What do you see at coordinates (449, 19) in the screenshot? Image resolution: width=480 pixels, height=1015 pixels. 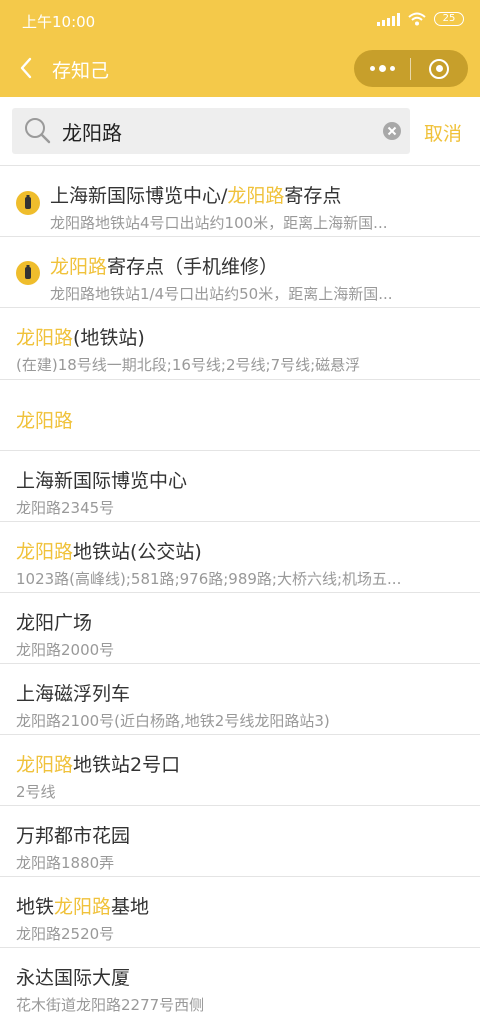 I see `battery-icon: 25` at bounding box center [449, 19].